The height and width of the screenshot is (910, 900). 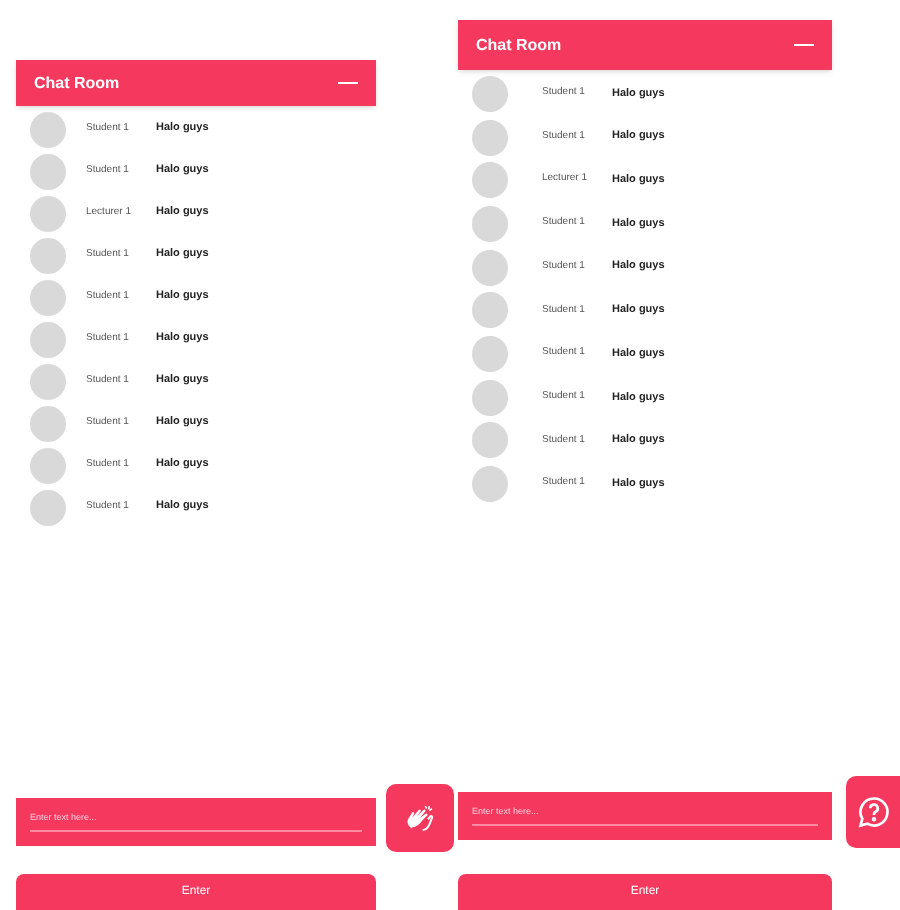 I want to click on clapping-hands-icon, so click(x=420, y=818).